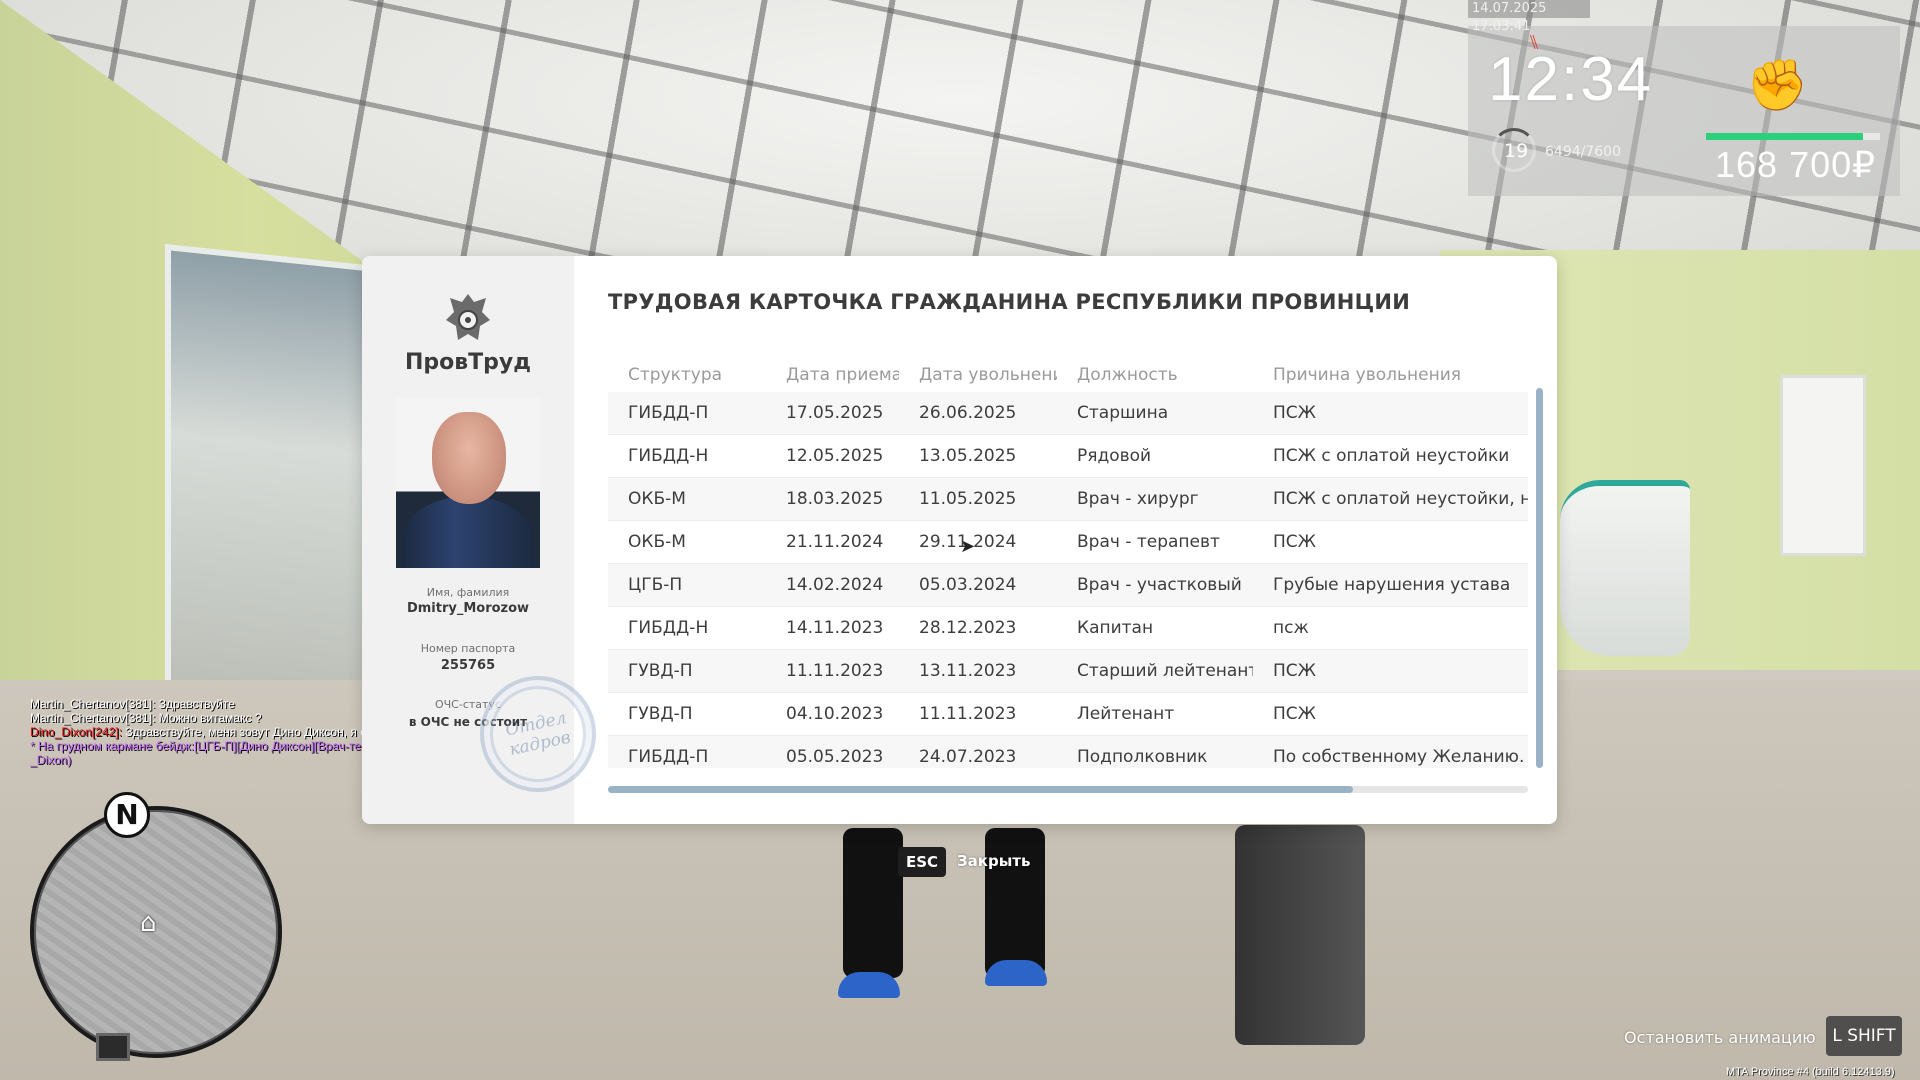 The height and width of the screenshot is (1080, 1920). Describe the element at coordinates (1165, 671) in the screenshot. I see `table-cell: Старший лейтенант` at that location.